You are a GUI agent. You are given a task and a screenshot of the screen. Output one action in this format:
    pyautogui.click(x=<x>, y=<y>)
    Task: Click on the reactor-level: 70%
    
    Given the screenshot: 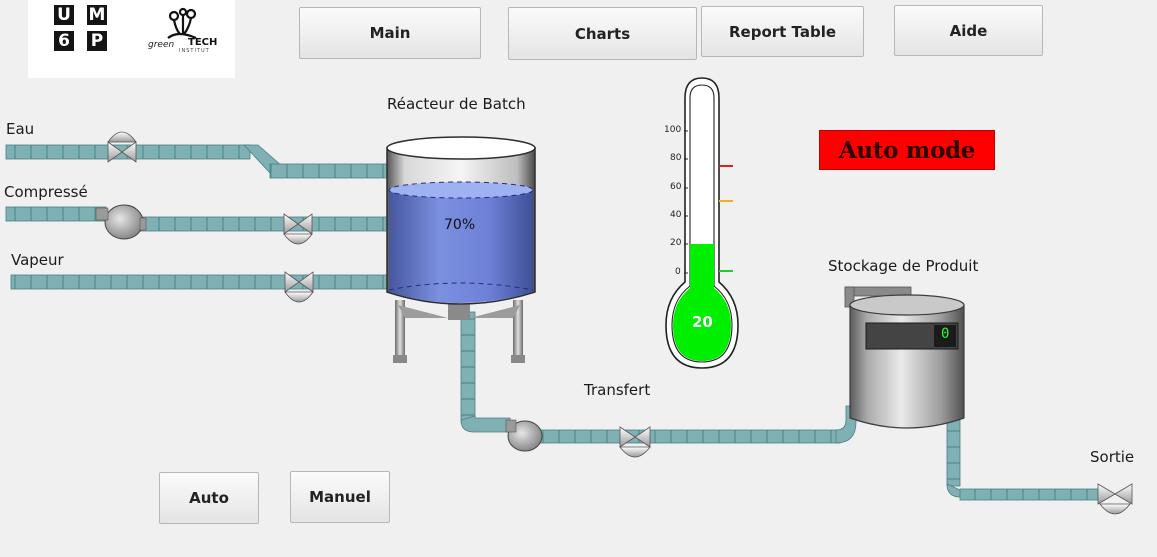 What is the action you would take?
    pyautogui.click(x=460, y=225)
    